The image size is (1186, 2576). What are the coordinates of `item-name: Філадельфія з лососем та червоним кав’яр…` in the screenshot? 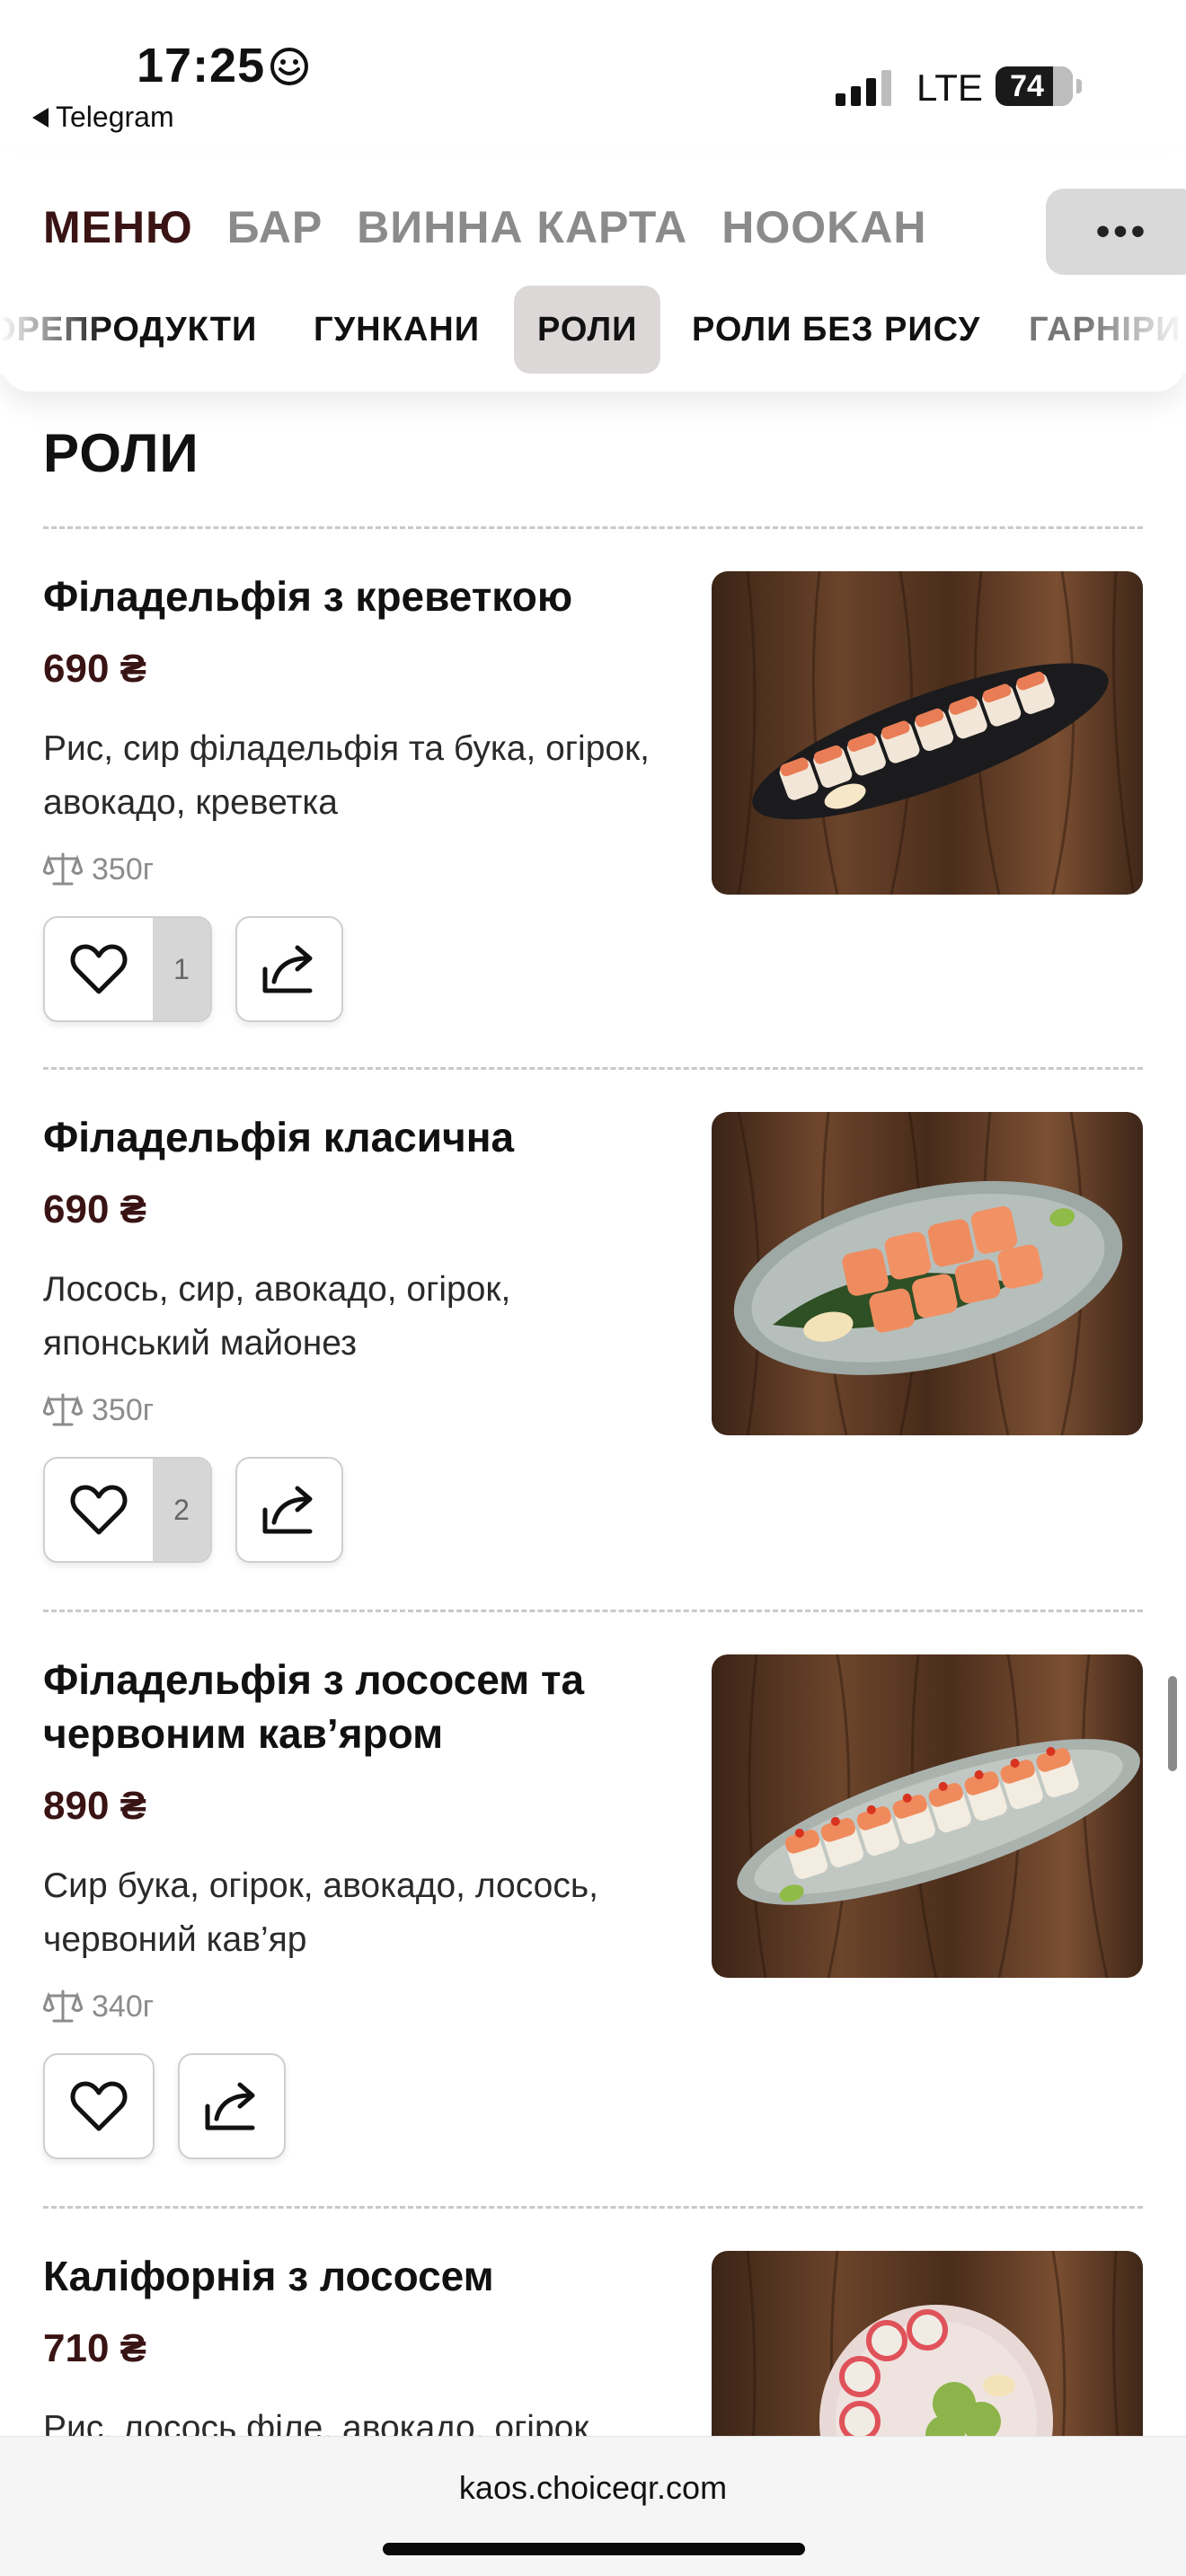 It's located at (314, 1706).